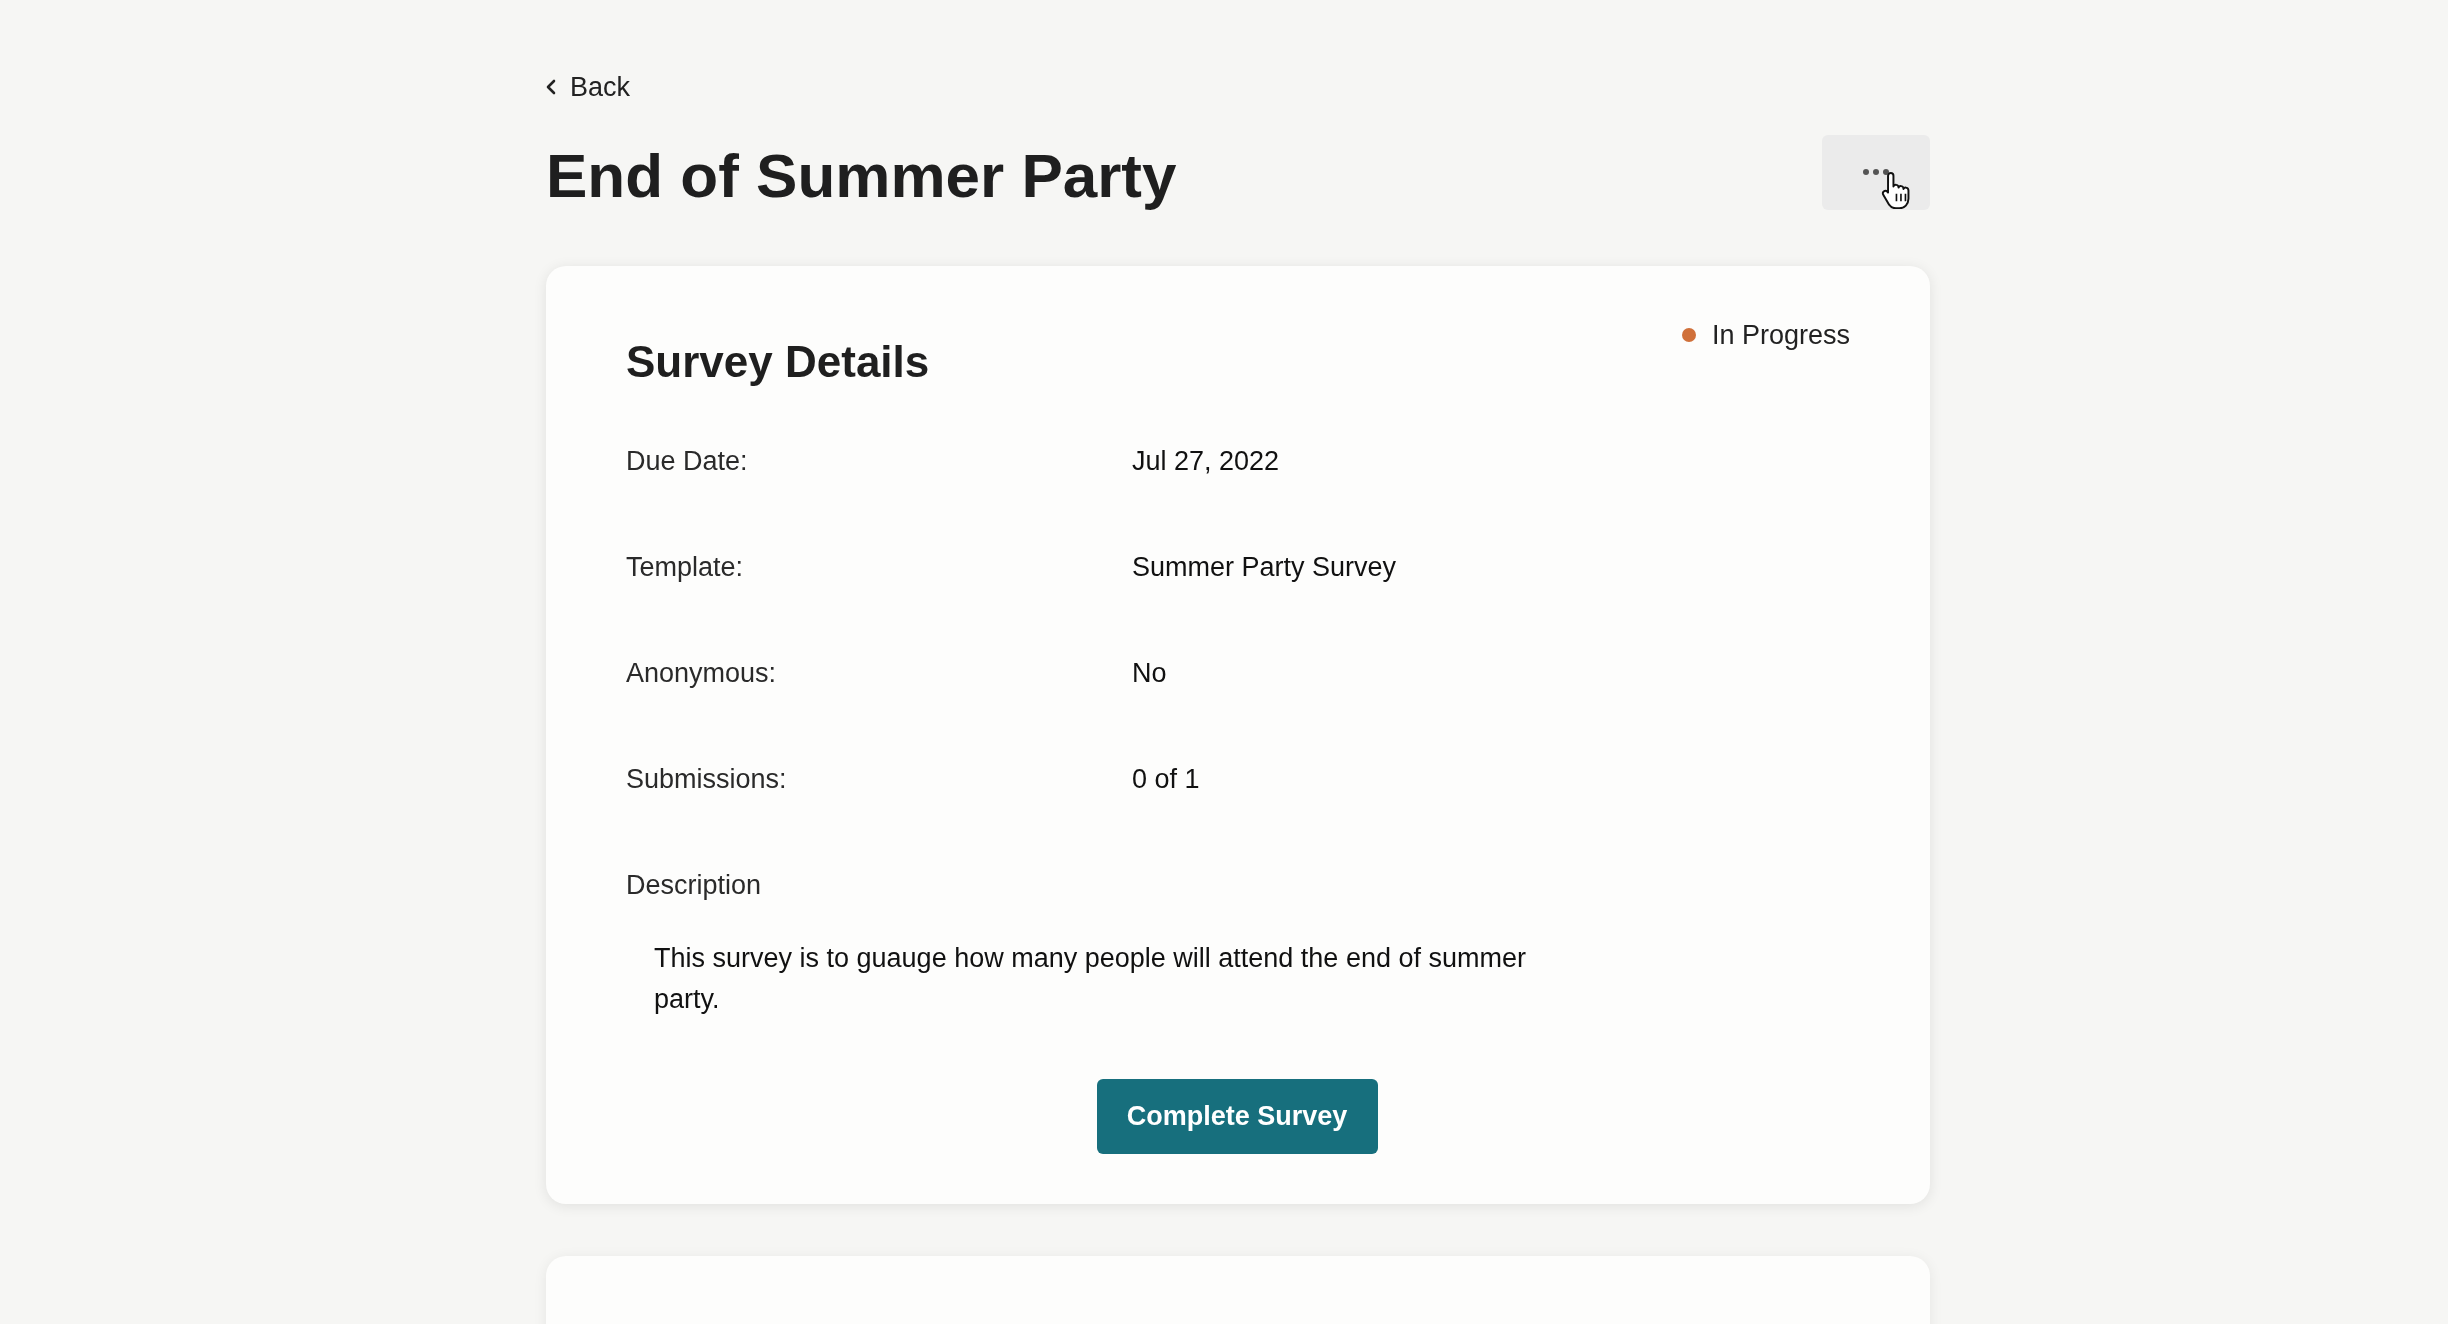 Image resolution: width=2448 pixels, height=1324 pixels. What do you see at coordinates (1780, 335) in the screenshot?
I see `status-label: In Progress` at bounding box center [1780, 335].